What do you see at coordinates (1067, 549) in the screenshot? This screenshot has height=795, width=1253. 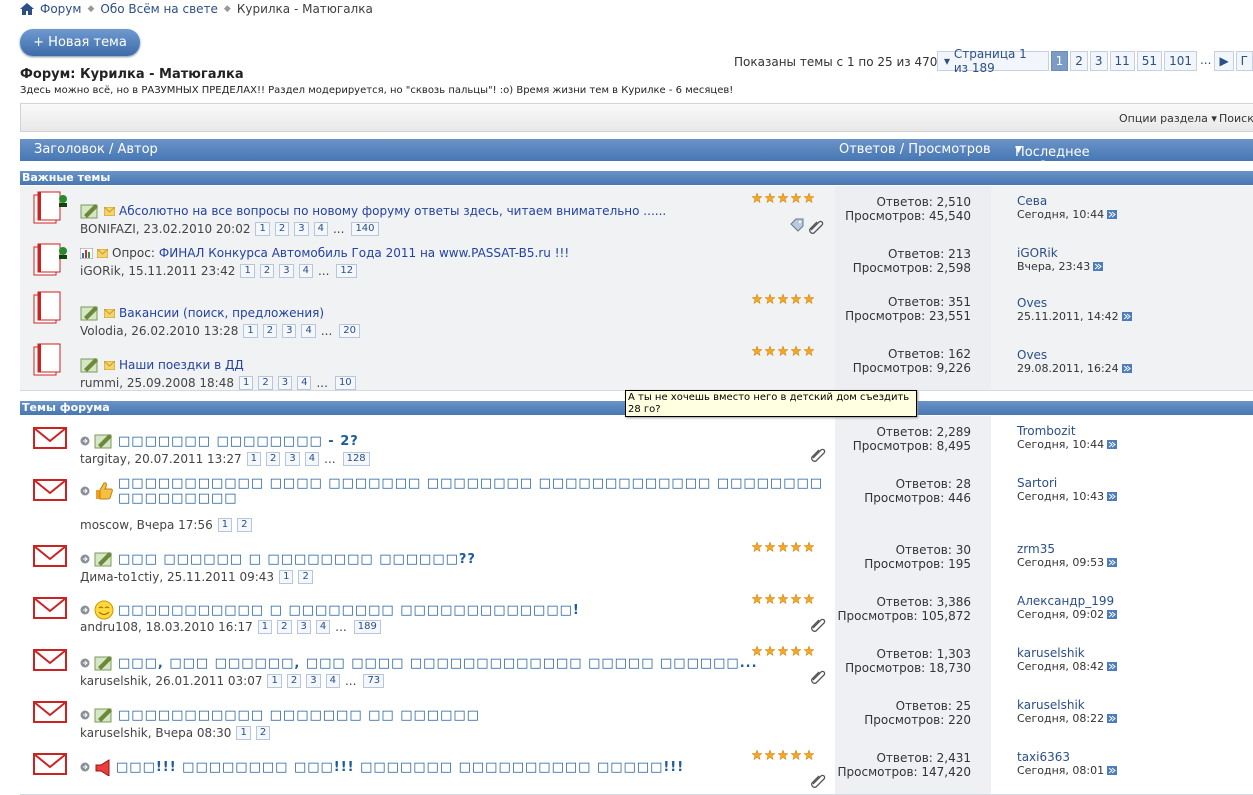 I see `last-post-user: zrm35` at bounding box center [1067, 549].